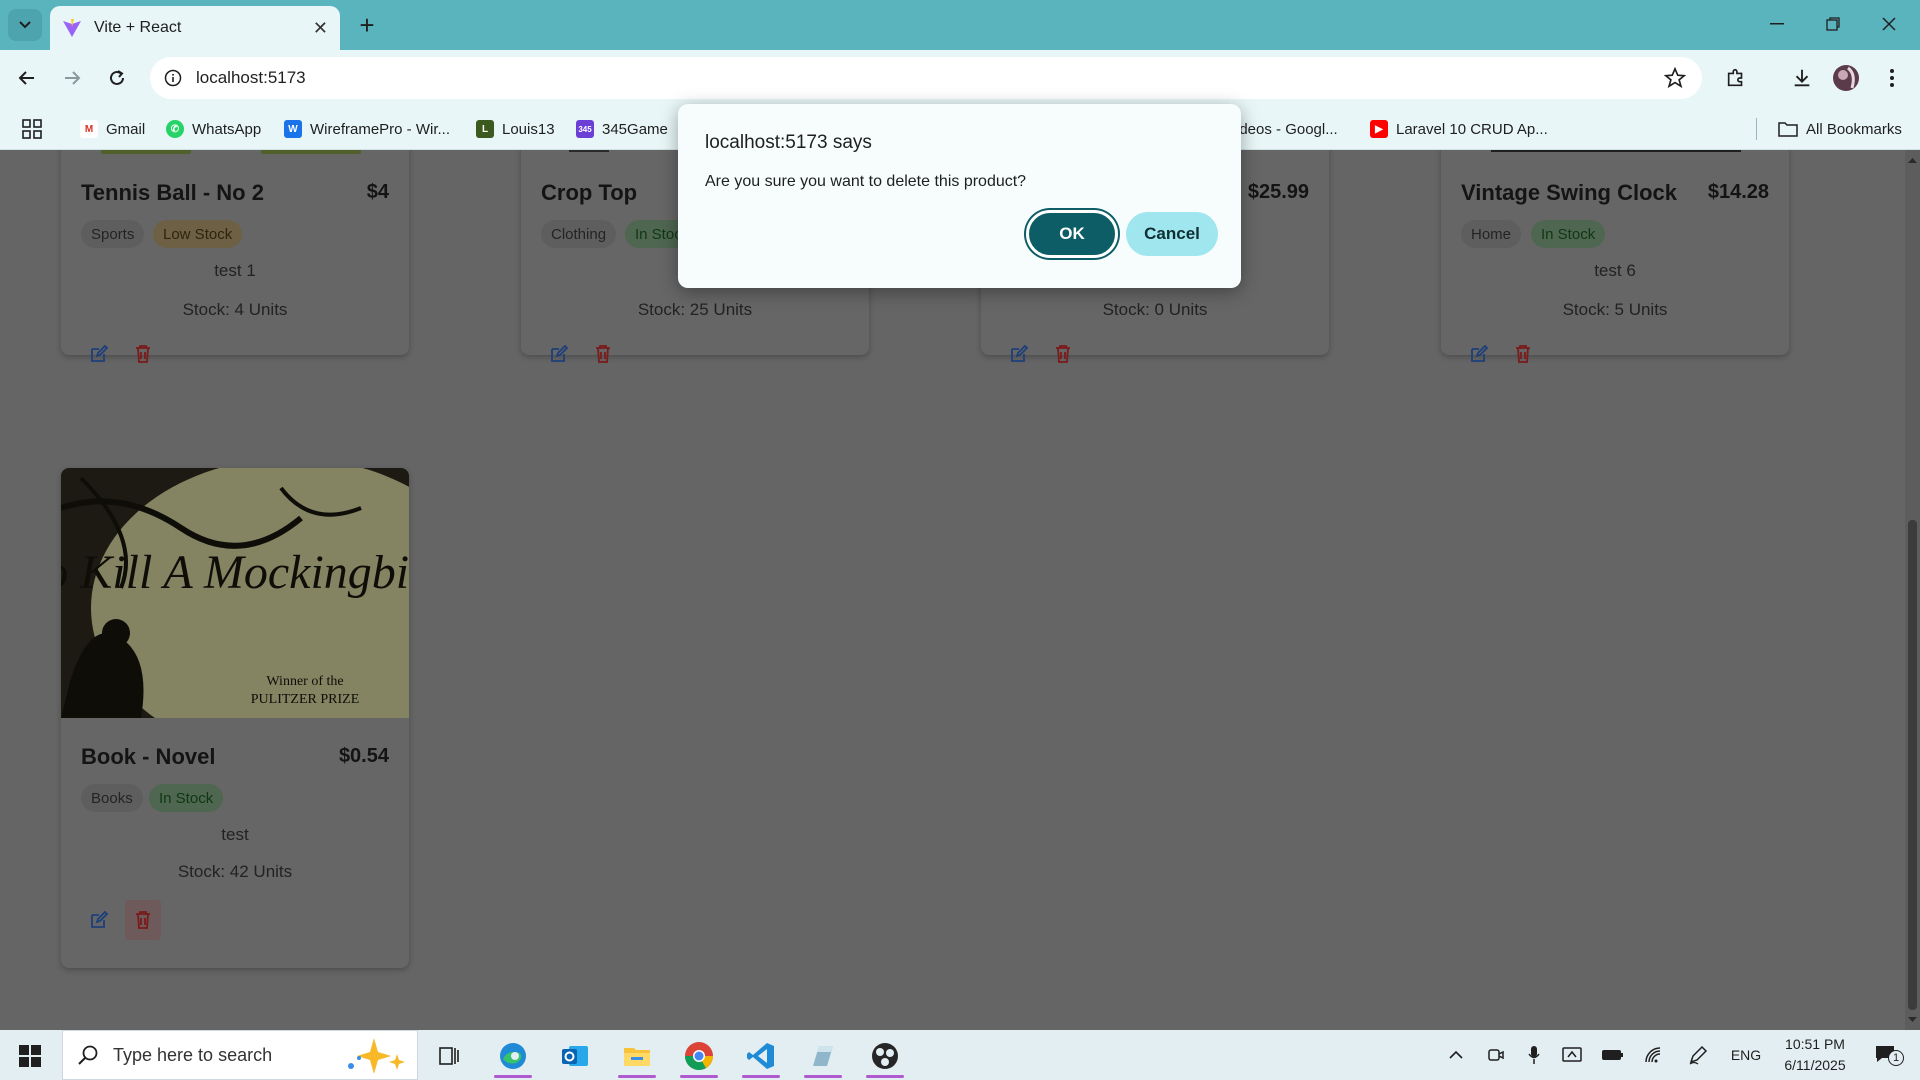 The height and width of the screenshot is (1080, 1920). What do you see at coordinates (293, 129) in the screenshot?
I see `wireframepro-icon: W` at bounding box center [293, 129].